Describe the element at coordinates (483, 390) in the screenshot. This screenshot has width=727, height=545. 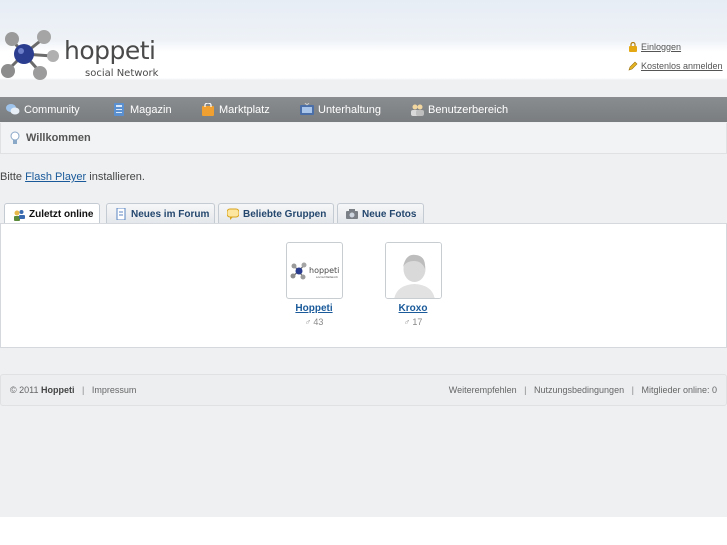
I see `recommend-link: Weiterempfehlen` at that location.